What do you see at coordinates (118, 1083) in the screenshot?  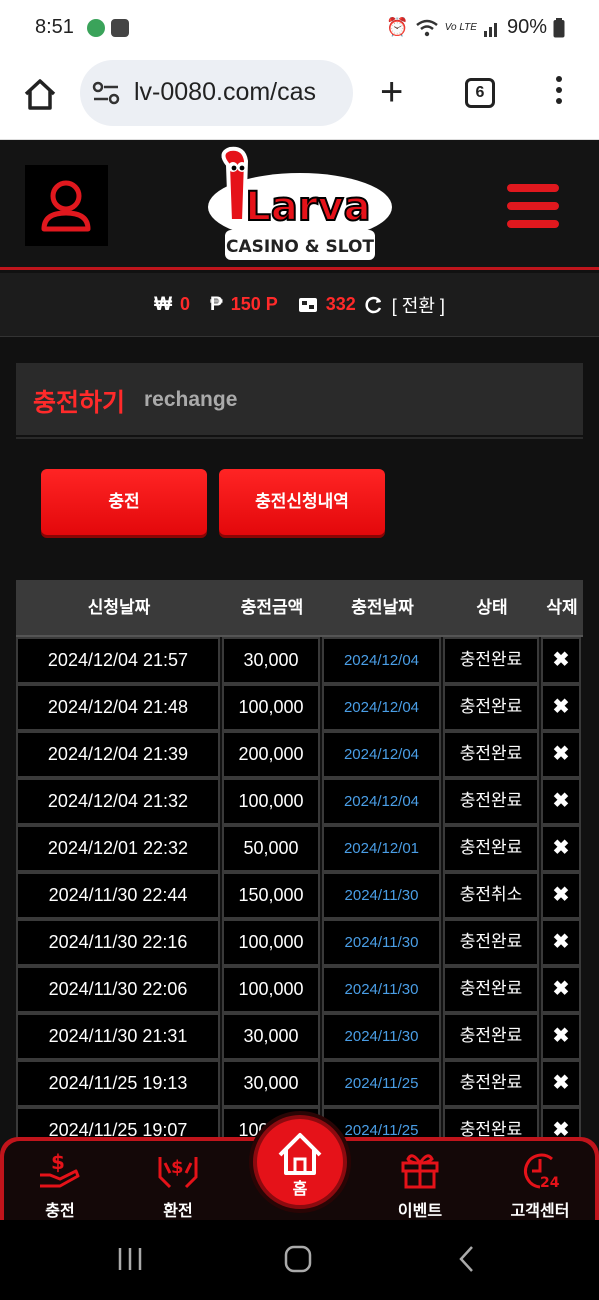 I see `request-date-cell: 2024/11/25 19:13` at bounding box center [118, 1083].